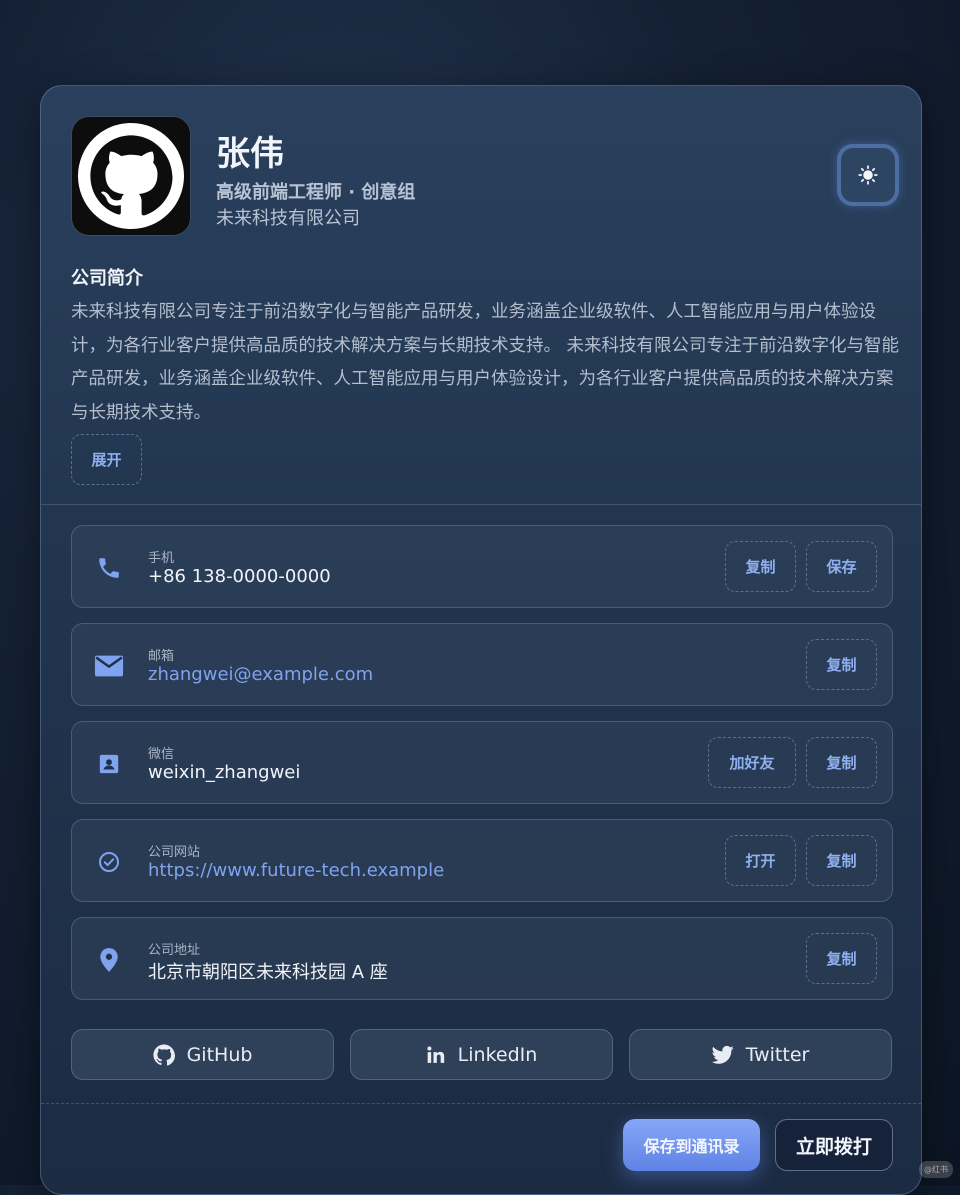 This screenshot has width=960, height=1195. I want to click on expand-button: 展开, so click(106, 459).